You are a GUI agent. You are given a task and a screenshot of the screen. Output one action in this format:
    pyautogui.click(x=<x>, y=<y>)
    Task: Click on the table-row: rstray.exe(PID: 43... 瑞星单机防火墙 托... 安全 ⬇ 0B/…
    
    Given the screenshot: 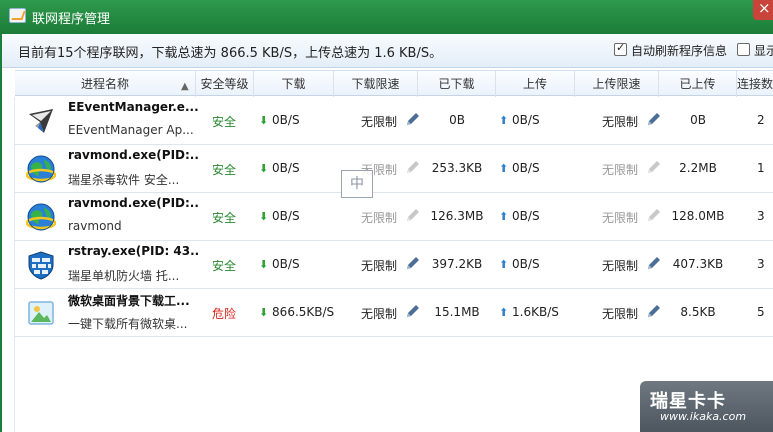 What is the action you would take?
    pyautogui.click(x=394, y=265)
    